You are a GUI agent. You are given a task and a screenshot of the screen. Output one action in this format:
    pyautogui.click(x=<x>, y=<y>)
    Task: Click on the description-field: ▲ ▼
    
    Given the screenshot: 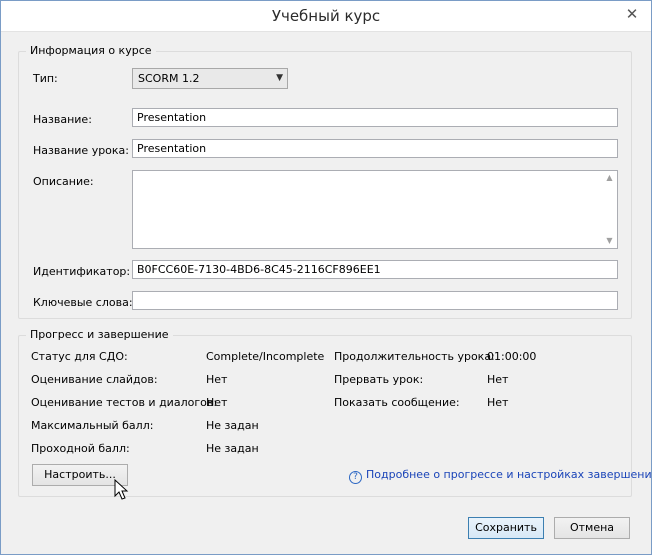 What is the action you would take?
    pyautogui.click(x=375, y=209)
    